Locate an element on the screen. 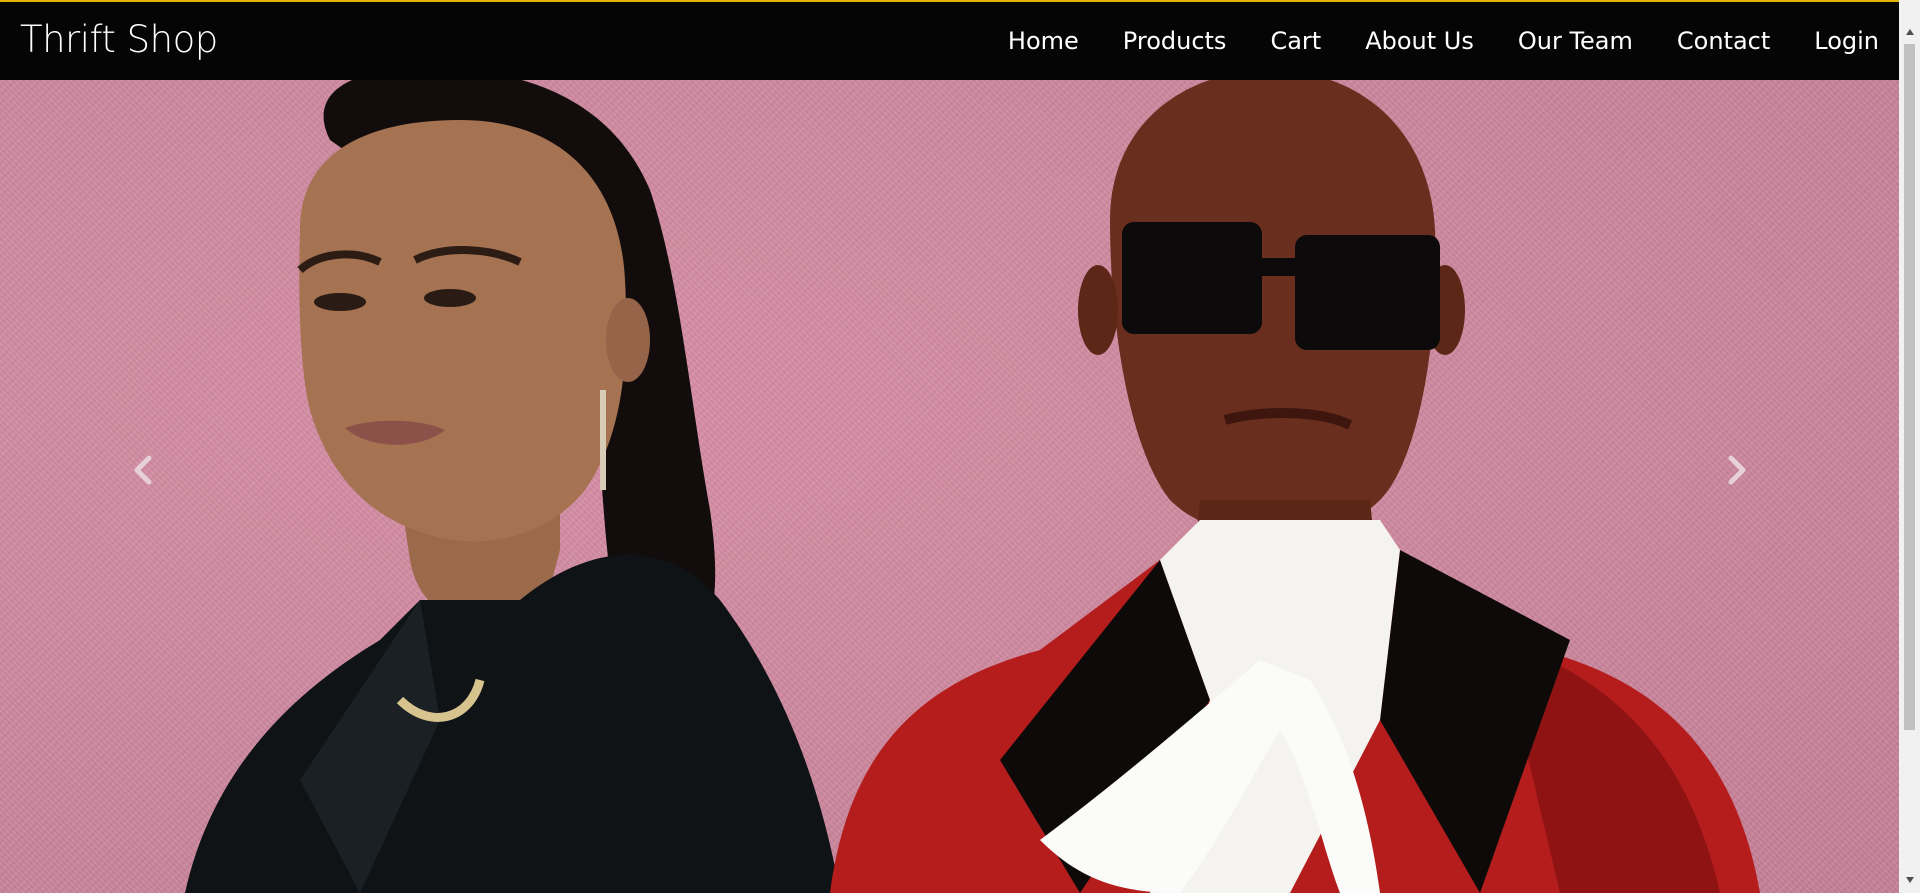 Image resolution: width=1920 pixels, height=893 pixels. carousel-prev-button is located at coordinates (142, 470).